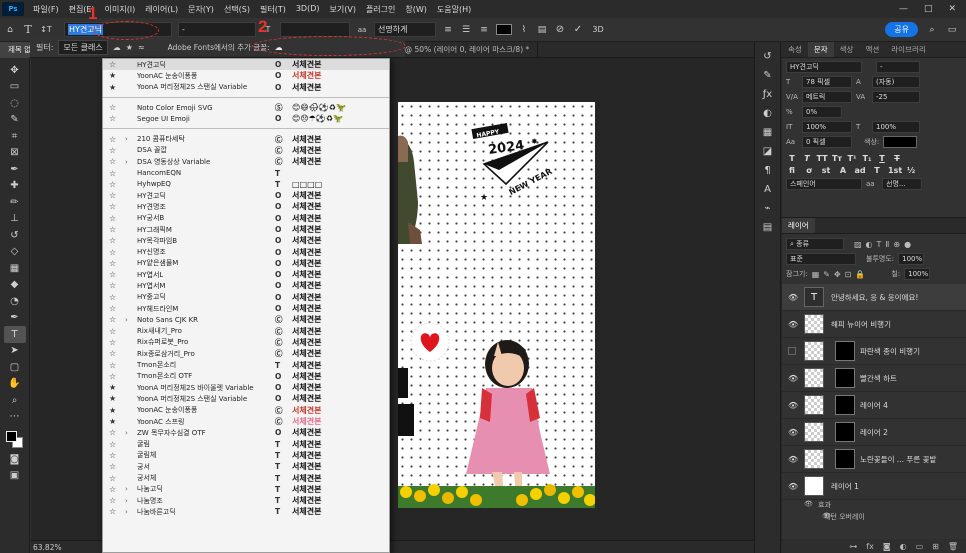 The image size is (966, 553). What do you see at coordinates (768, 189) in the screenshot?
I see `char-panel-icon: A` at bounding box center [768, 189].